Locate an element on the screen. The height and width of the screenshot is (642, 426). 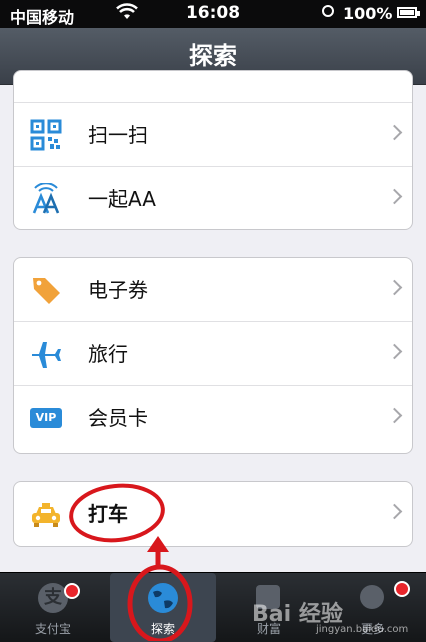
tab-label: 探索 is located at coordinates (162, 629).